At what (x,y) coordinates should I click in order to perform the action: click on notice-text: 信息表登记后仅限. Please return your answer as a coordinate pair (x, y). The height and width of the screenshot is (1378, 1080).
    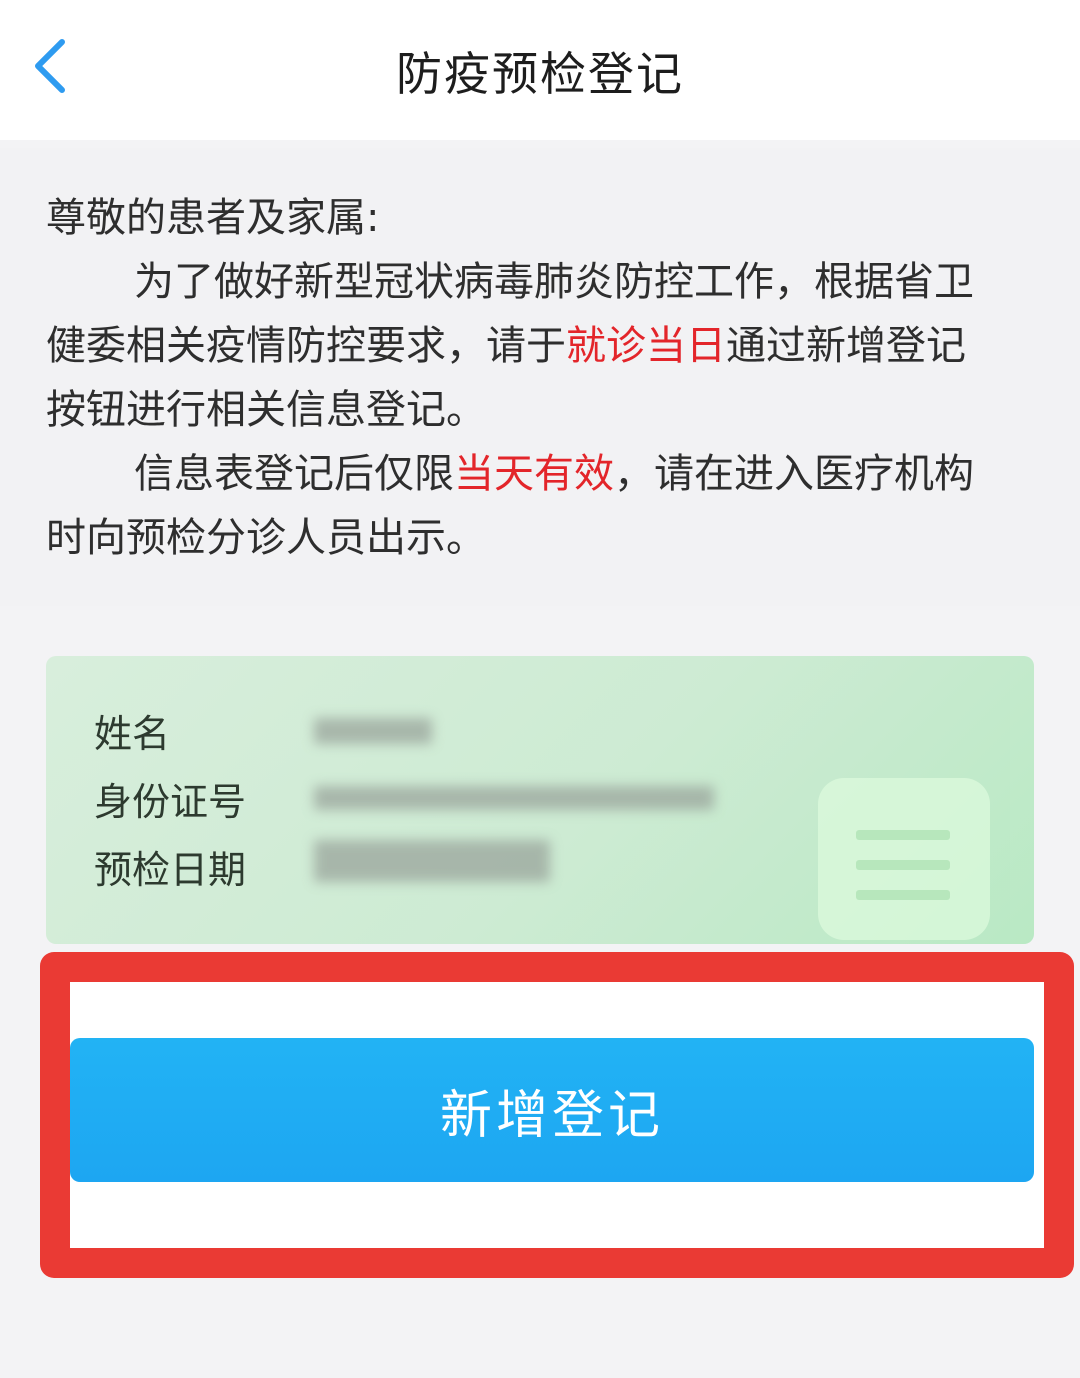
    Looking at the image, I should click on (294, 474).